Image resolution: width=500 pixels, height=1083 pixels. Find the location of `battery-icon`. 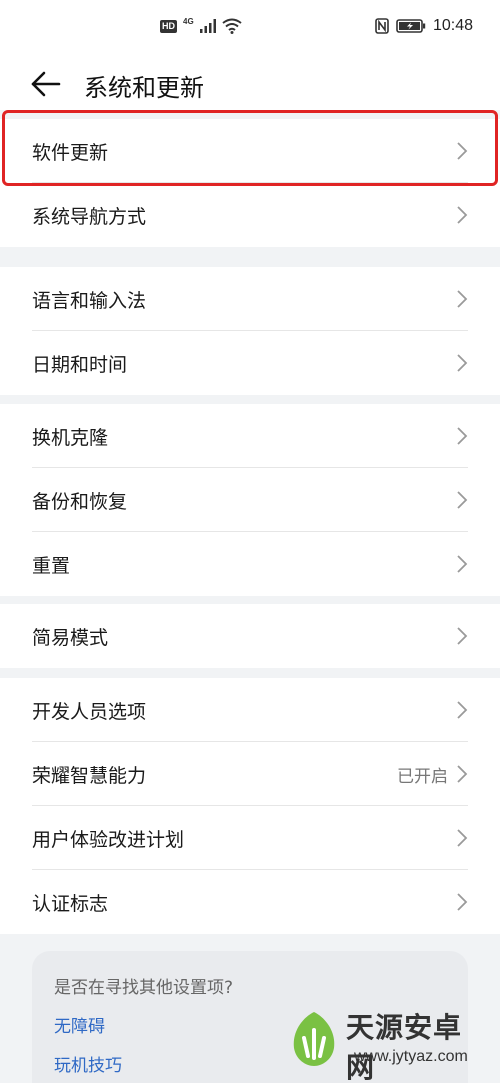

battery-icon is located at coordinates (411, 26).